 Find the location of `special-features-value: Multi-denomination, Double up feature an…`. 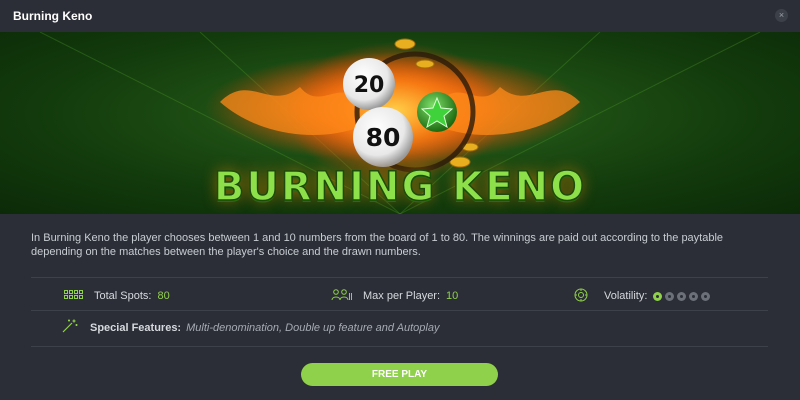

special-features-value: Multi-denomination, Double up feature an… is located at coordinates (313, 327).